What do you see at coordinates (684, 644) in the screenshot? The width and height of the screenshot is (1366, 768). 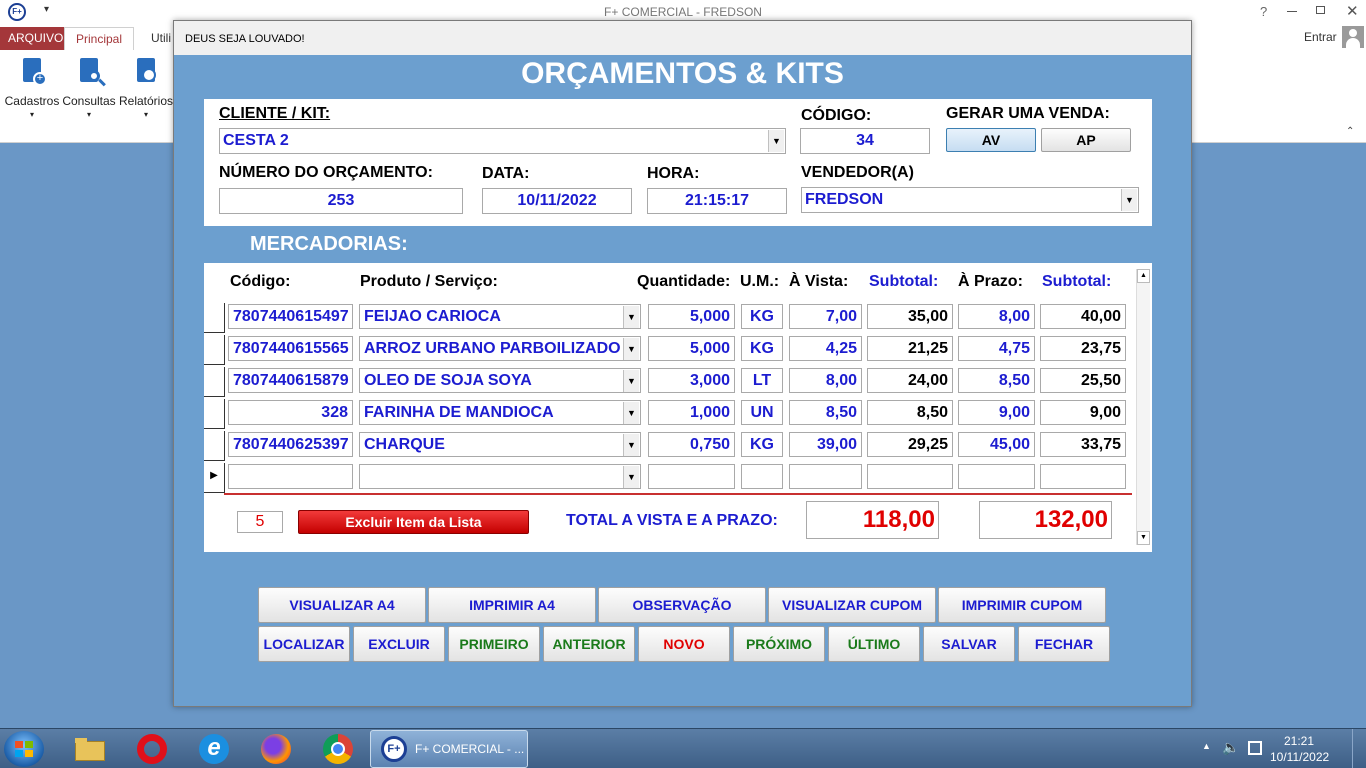 I see `novo-button: NOVO` at bounding box center [684, 644].